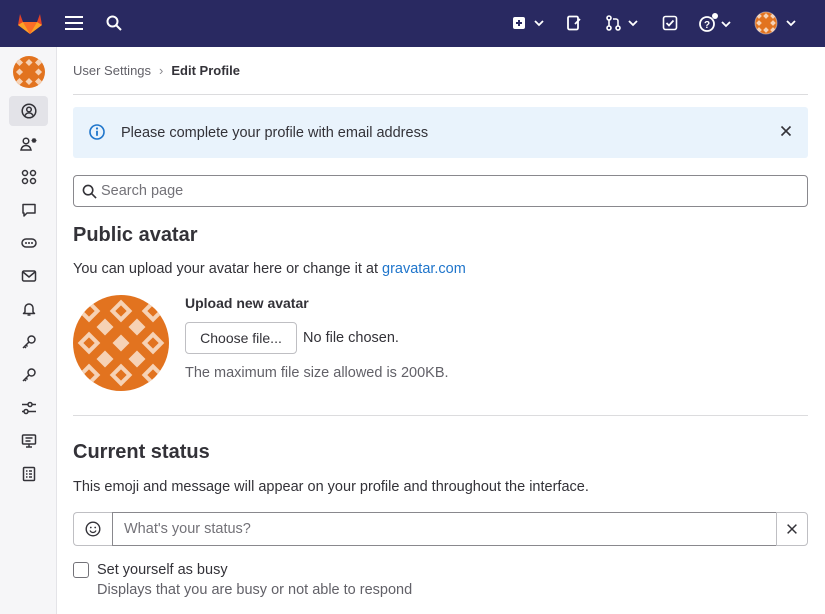 The height and width of the screenshot is (614, 825). I want to click on emails-icon, so click(28, 276).